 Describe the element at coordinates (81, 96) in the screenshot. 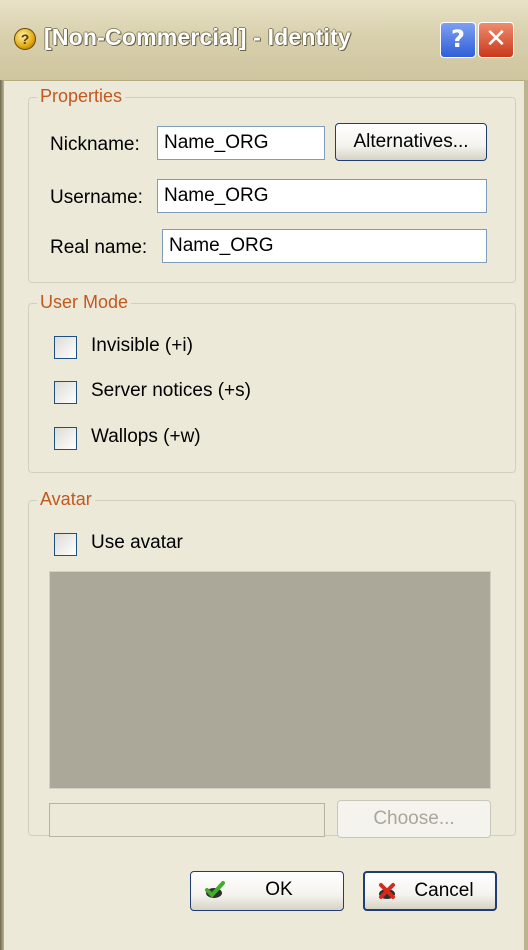

I see `properties-legend: Properties` at that location.